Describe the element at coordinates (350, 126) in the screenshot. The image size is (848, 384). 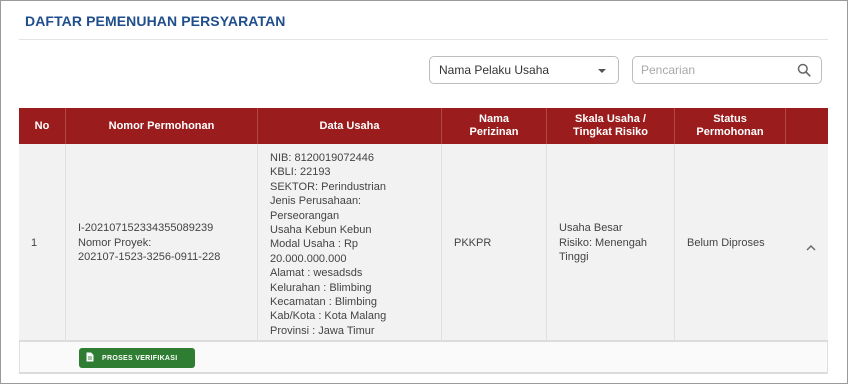
I see `header-data-usaha: Data Usaha` at that location.